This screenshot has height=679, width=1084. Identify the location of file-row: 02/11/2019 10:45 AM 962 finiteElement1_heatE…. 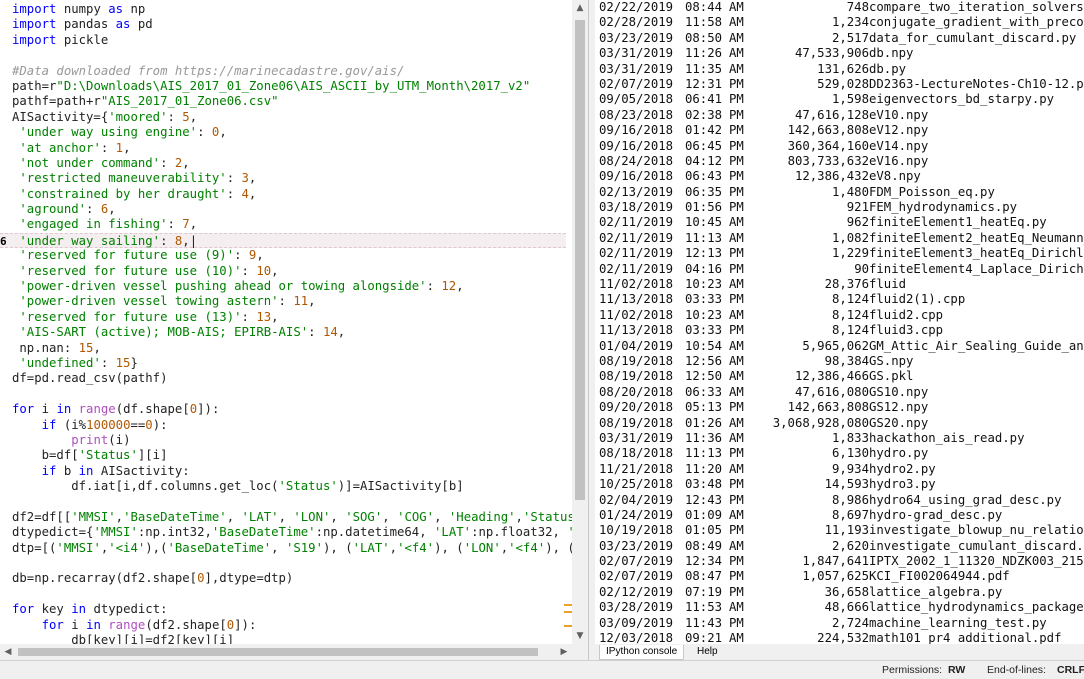
(841, 222).